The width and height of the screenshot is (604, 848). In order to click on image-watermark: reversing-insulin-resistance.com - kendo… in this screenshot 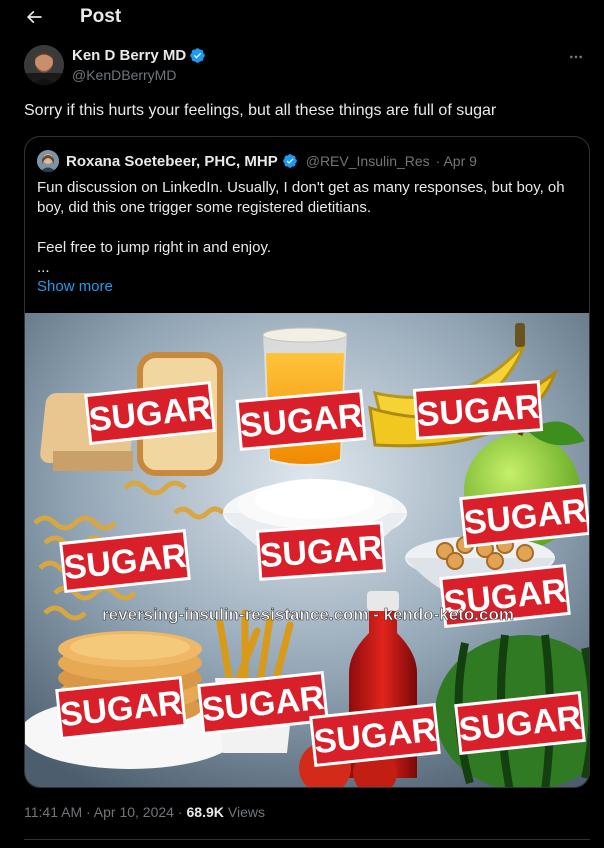, I will do `click(308, 614)`.